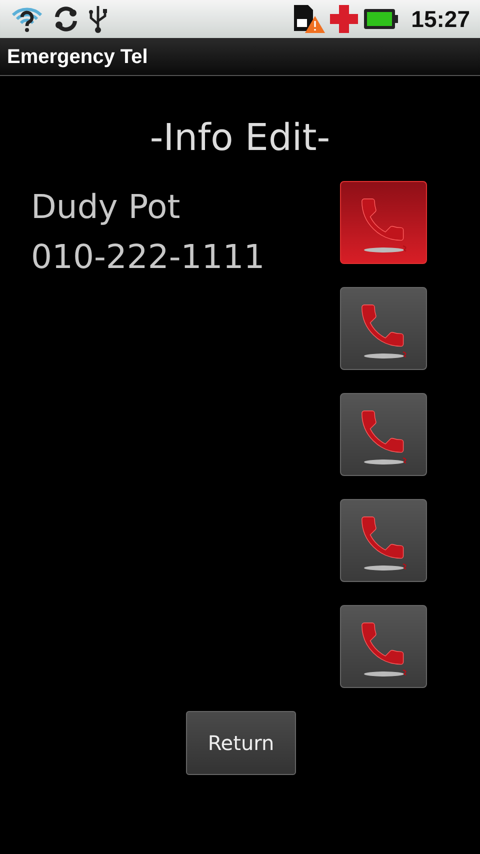 The height and width of the screenshot is (854, 480). What do you see at coordinates (440, 19) in the screenshot?
I see `clock: 15:27` at bounding box center [440, 19].